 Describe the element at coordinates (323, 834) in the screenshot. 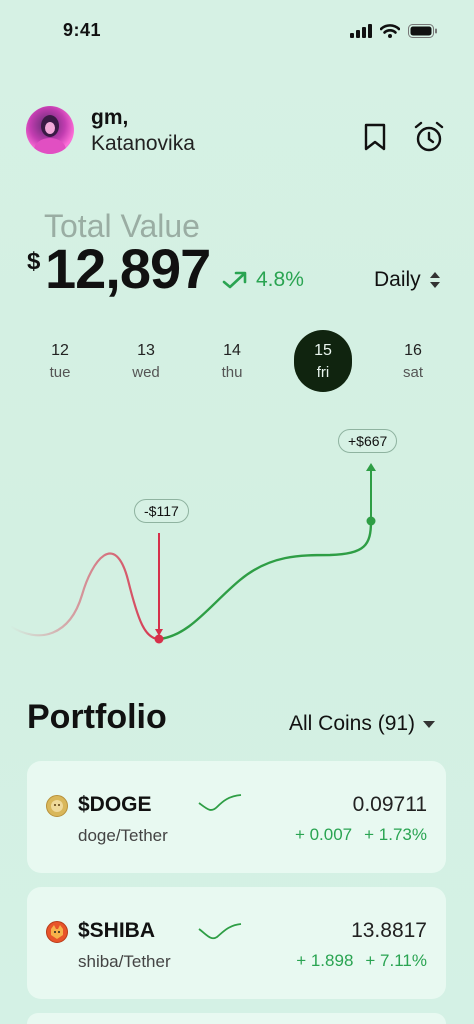

I see `coin-delta-abs: + 0.007` at that location.